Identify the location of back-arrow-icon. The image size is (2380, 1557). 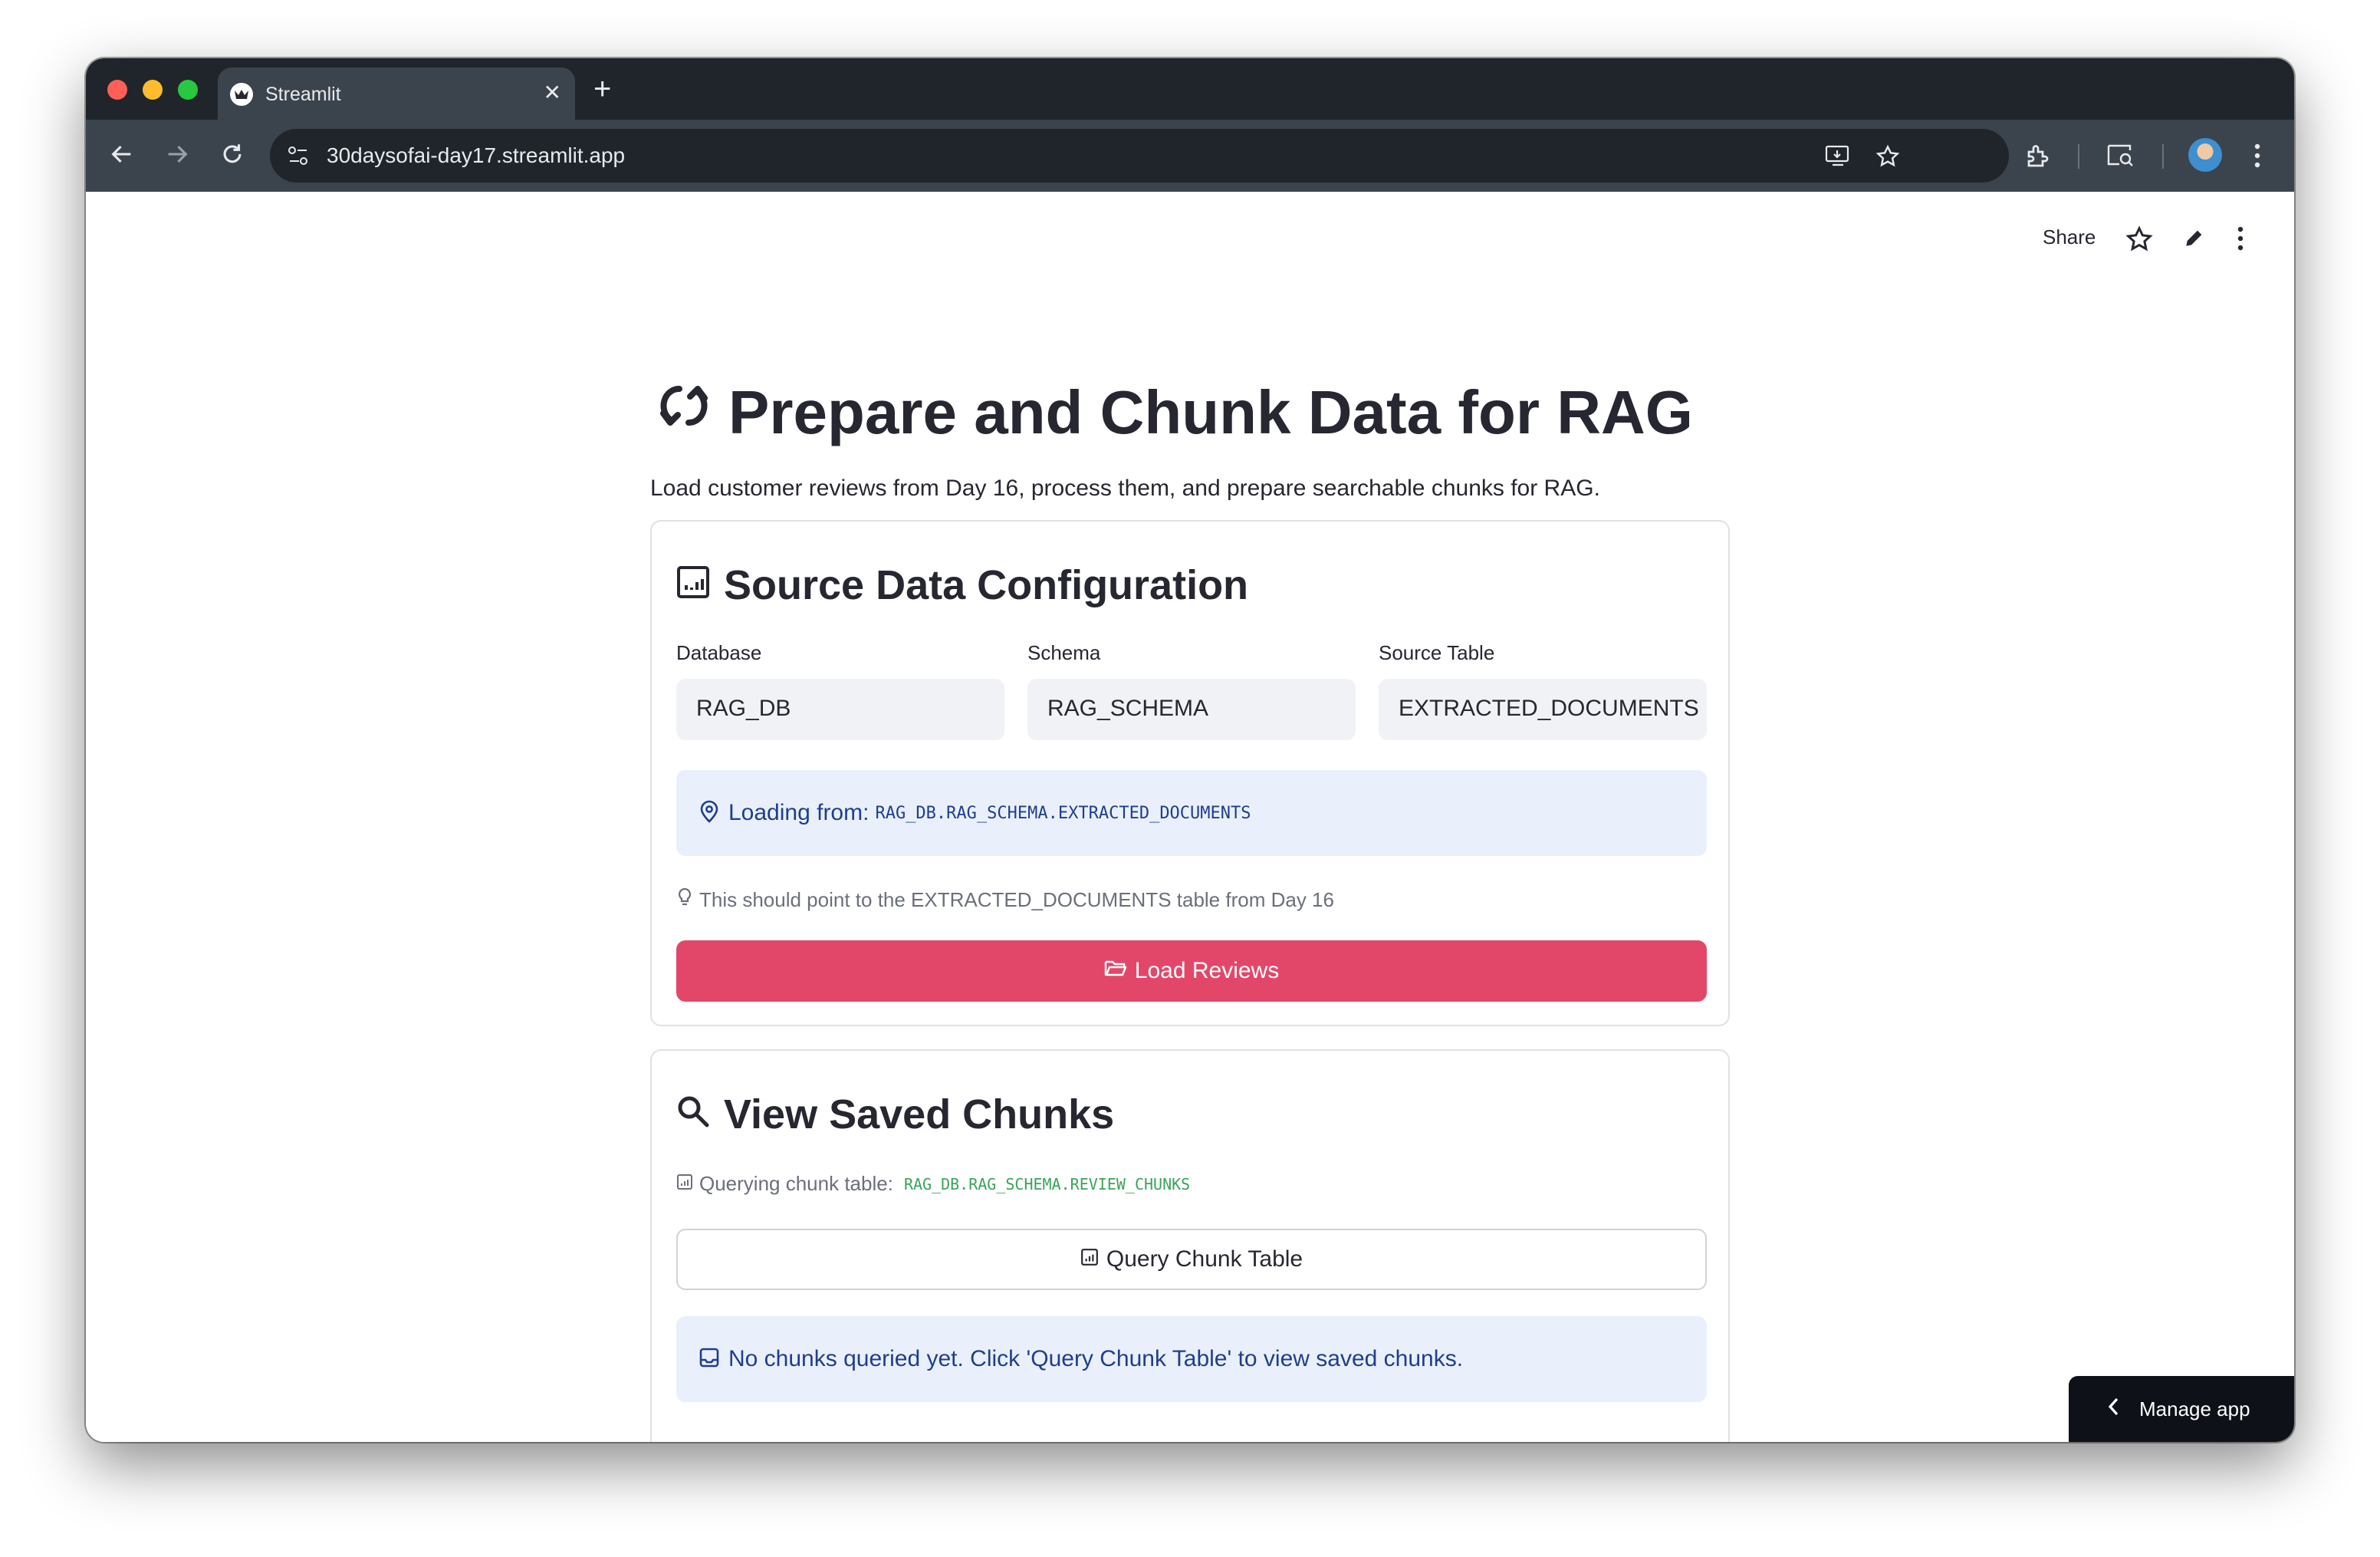
(122, 156).